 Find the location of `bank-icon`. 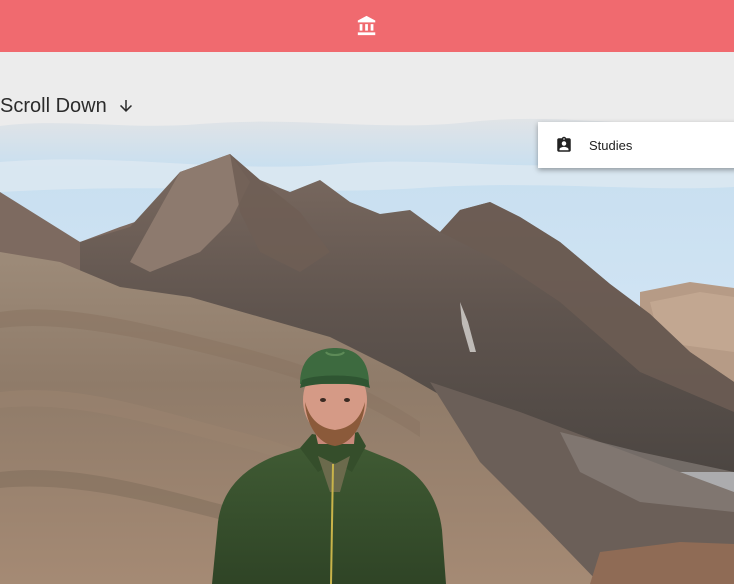

bank-icon is located at coordinates (367, 26).